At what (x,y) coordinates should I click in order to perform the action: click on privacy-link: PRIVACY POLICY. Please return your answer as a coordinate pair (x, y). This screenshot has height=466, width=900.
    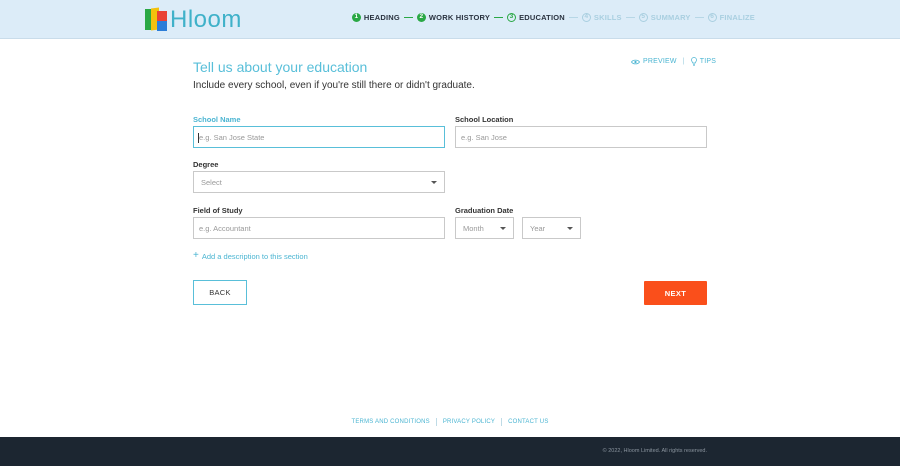
    Looking at the image, I should click on (469, 422).